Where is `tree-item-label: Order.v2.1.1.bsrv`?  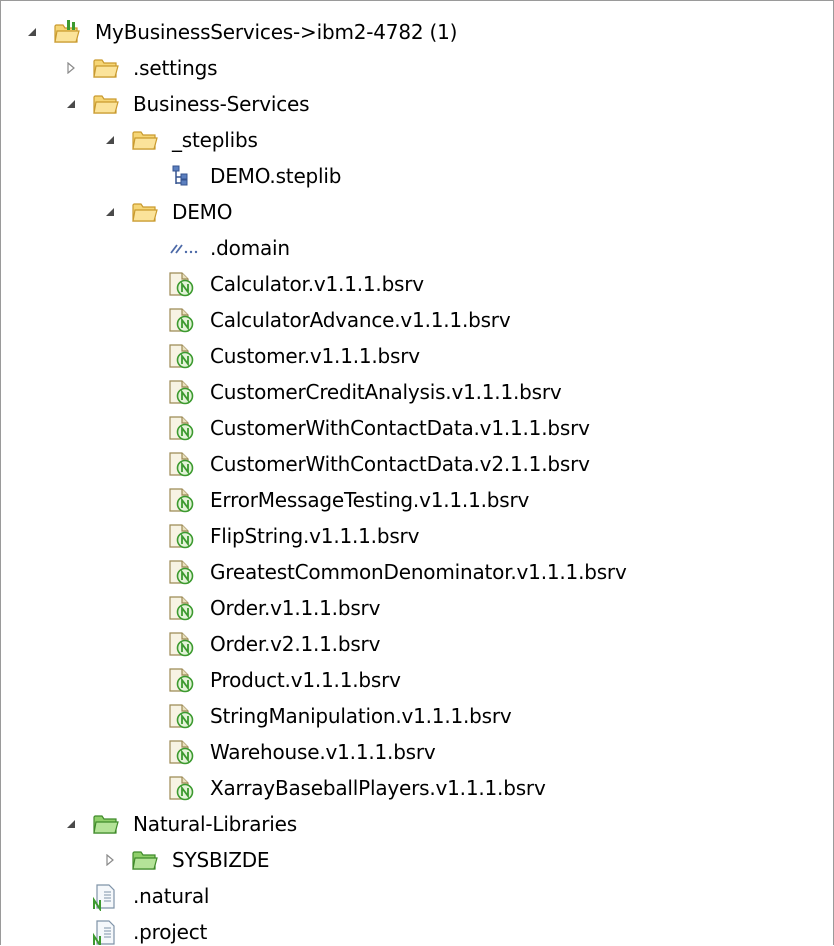 tree-item-label: Order.v2.1.1.bsrv is located at coordinates (295, 644).